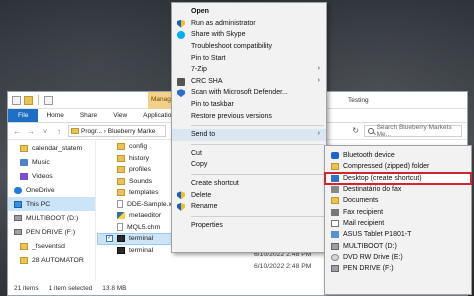  I want to click on send-to-dvd: DVD RW Drive (E:), so click(398, 257).